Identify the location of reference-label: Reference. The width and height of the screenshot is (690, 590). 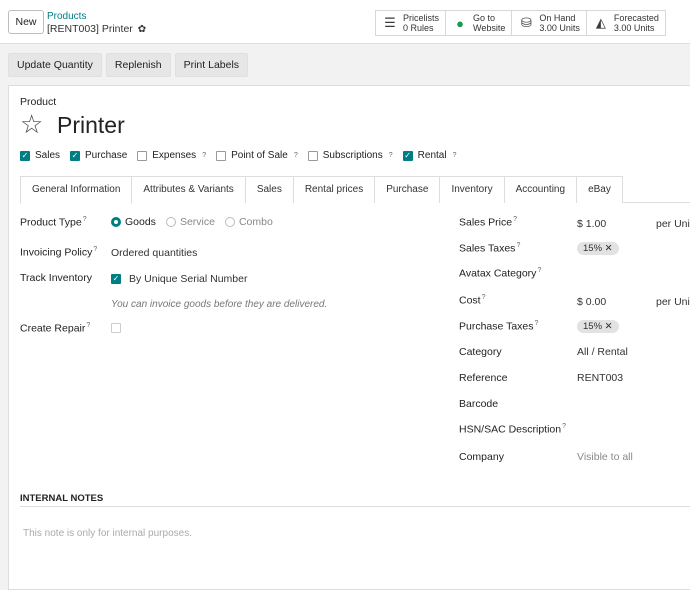
(483, 378).